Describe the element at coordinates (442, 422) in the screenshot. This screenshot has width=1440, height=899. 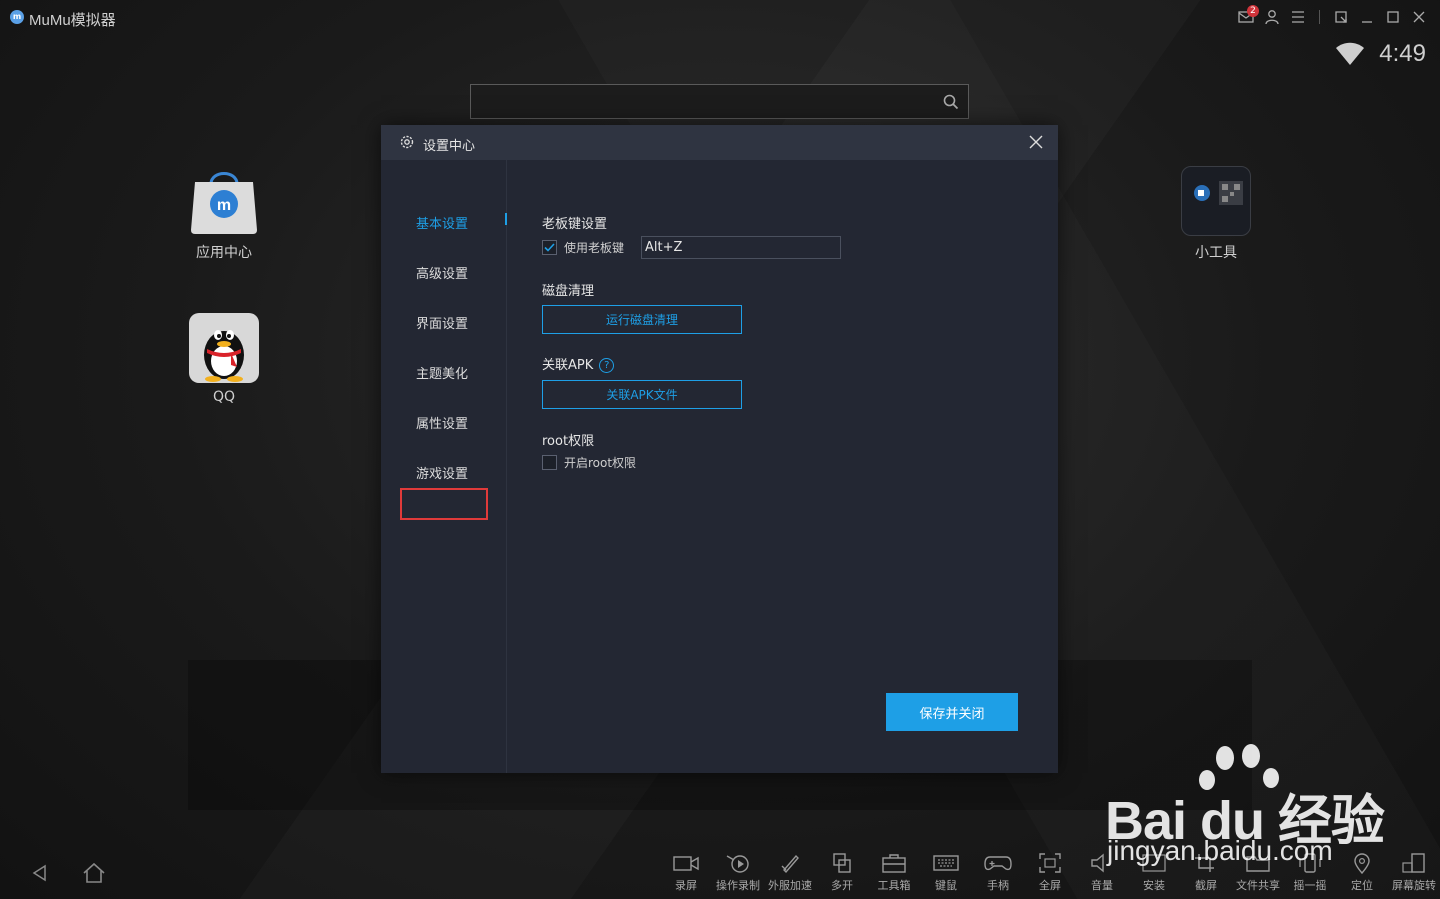
I see `nav-property-settings: 属性设置` at that location.